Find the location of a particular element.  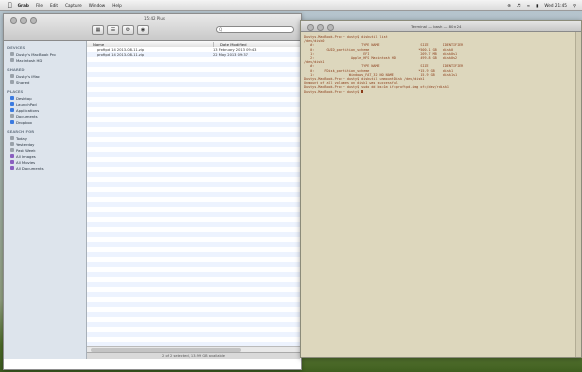

desktop-icon is located at coordinates (12, 98).